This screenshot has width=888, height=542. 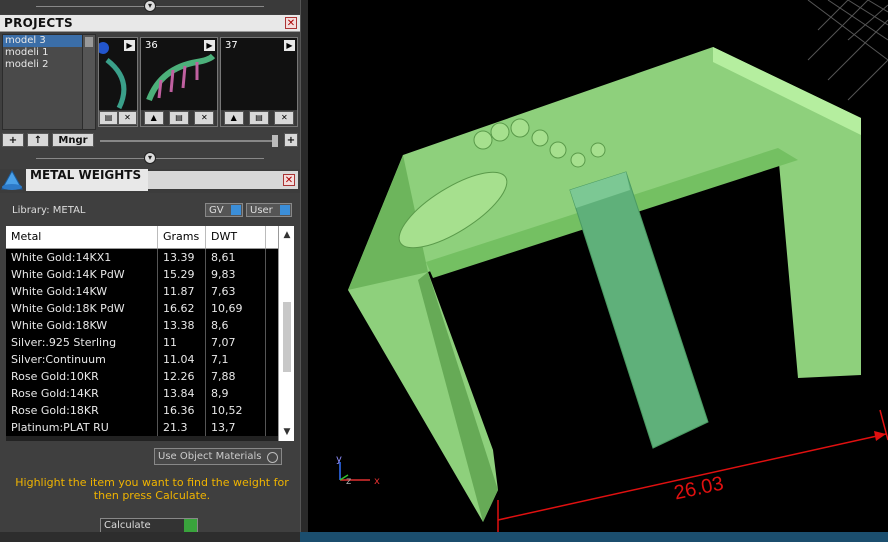 What do you see at coordinates (259, 82) in the screenshot?
I see `project-thumbnail: 37 ▶ ▲ ▤ ✕` at bounding box center [259, 82].